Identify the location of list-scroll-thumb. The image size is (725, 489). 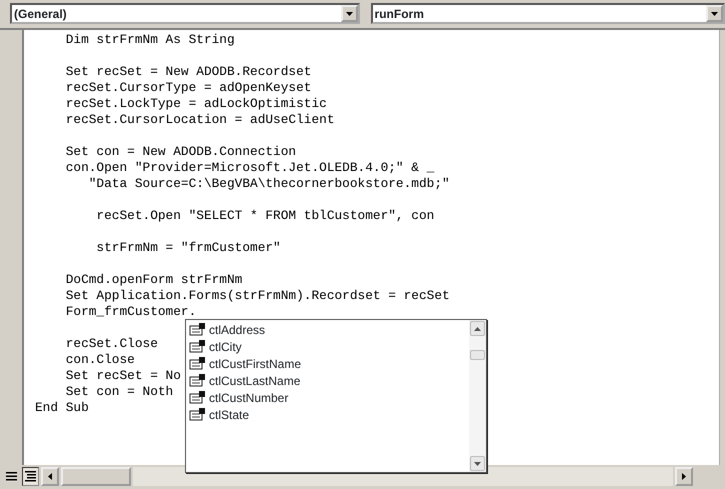
(477, 355).